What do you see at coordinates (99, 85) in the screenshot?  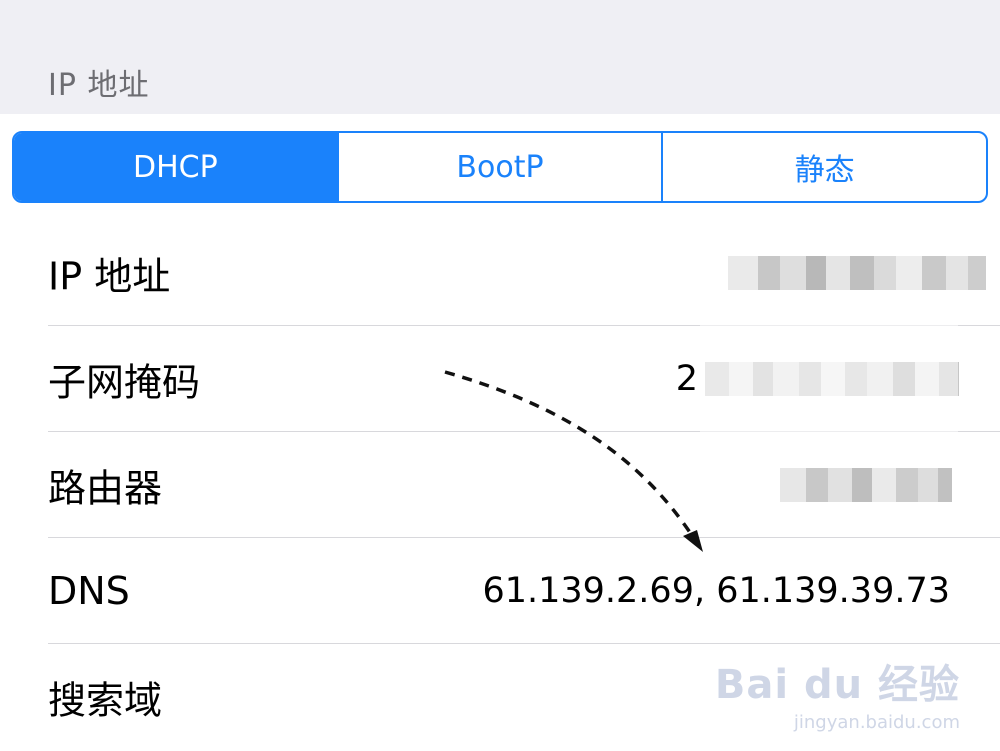 I see `section-title: IP 地址` at bounding box center [99, 85].